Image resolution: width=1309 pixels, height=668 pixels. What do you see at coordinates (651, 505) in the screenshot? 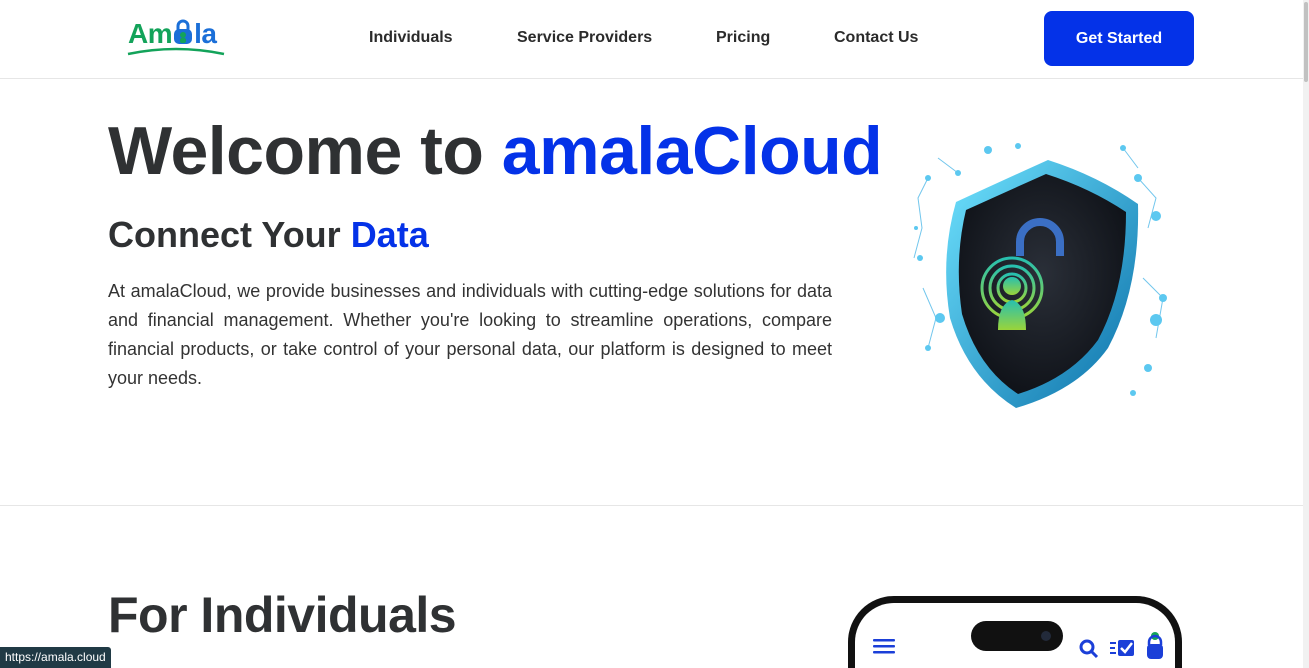
I see `section-divider` at bounding box center [651, 505].